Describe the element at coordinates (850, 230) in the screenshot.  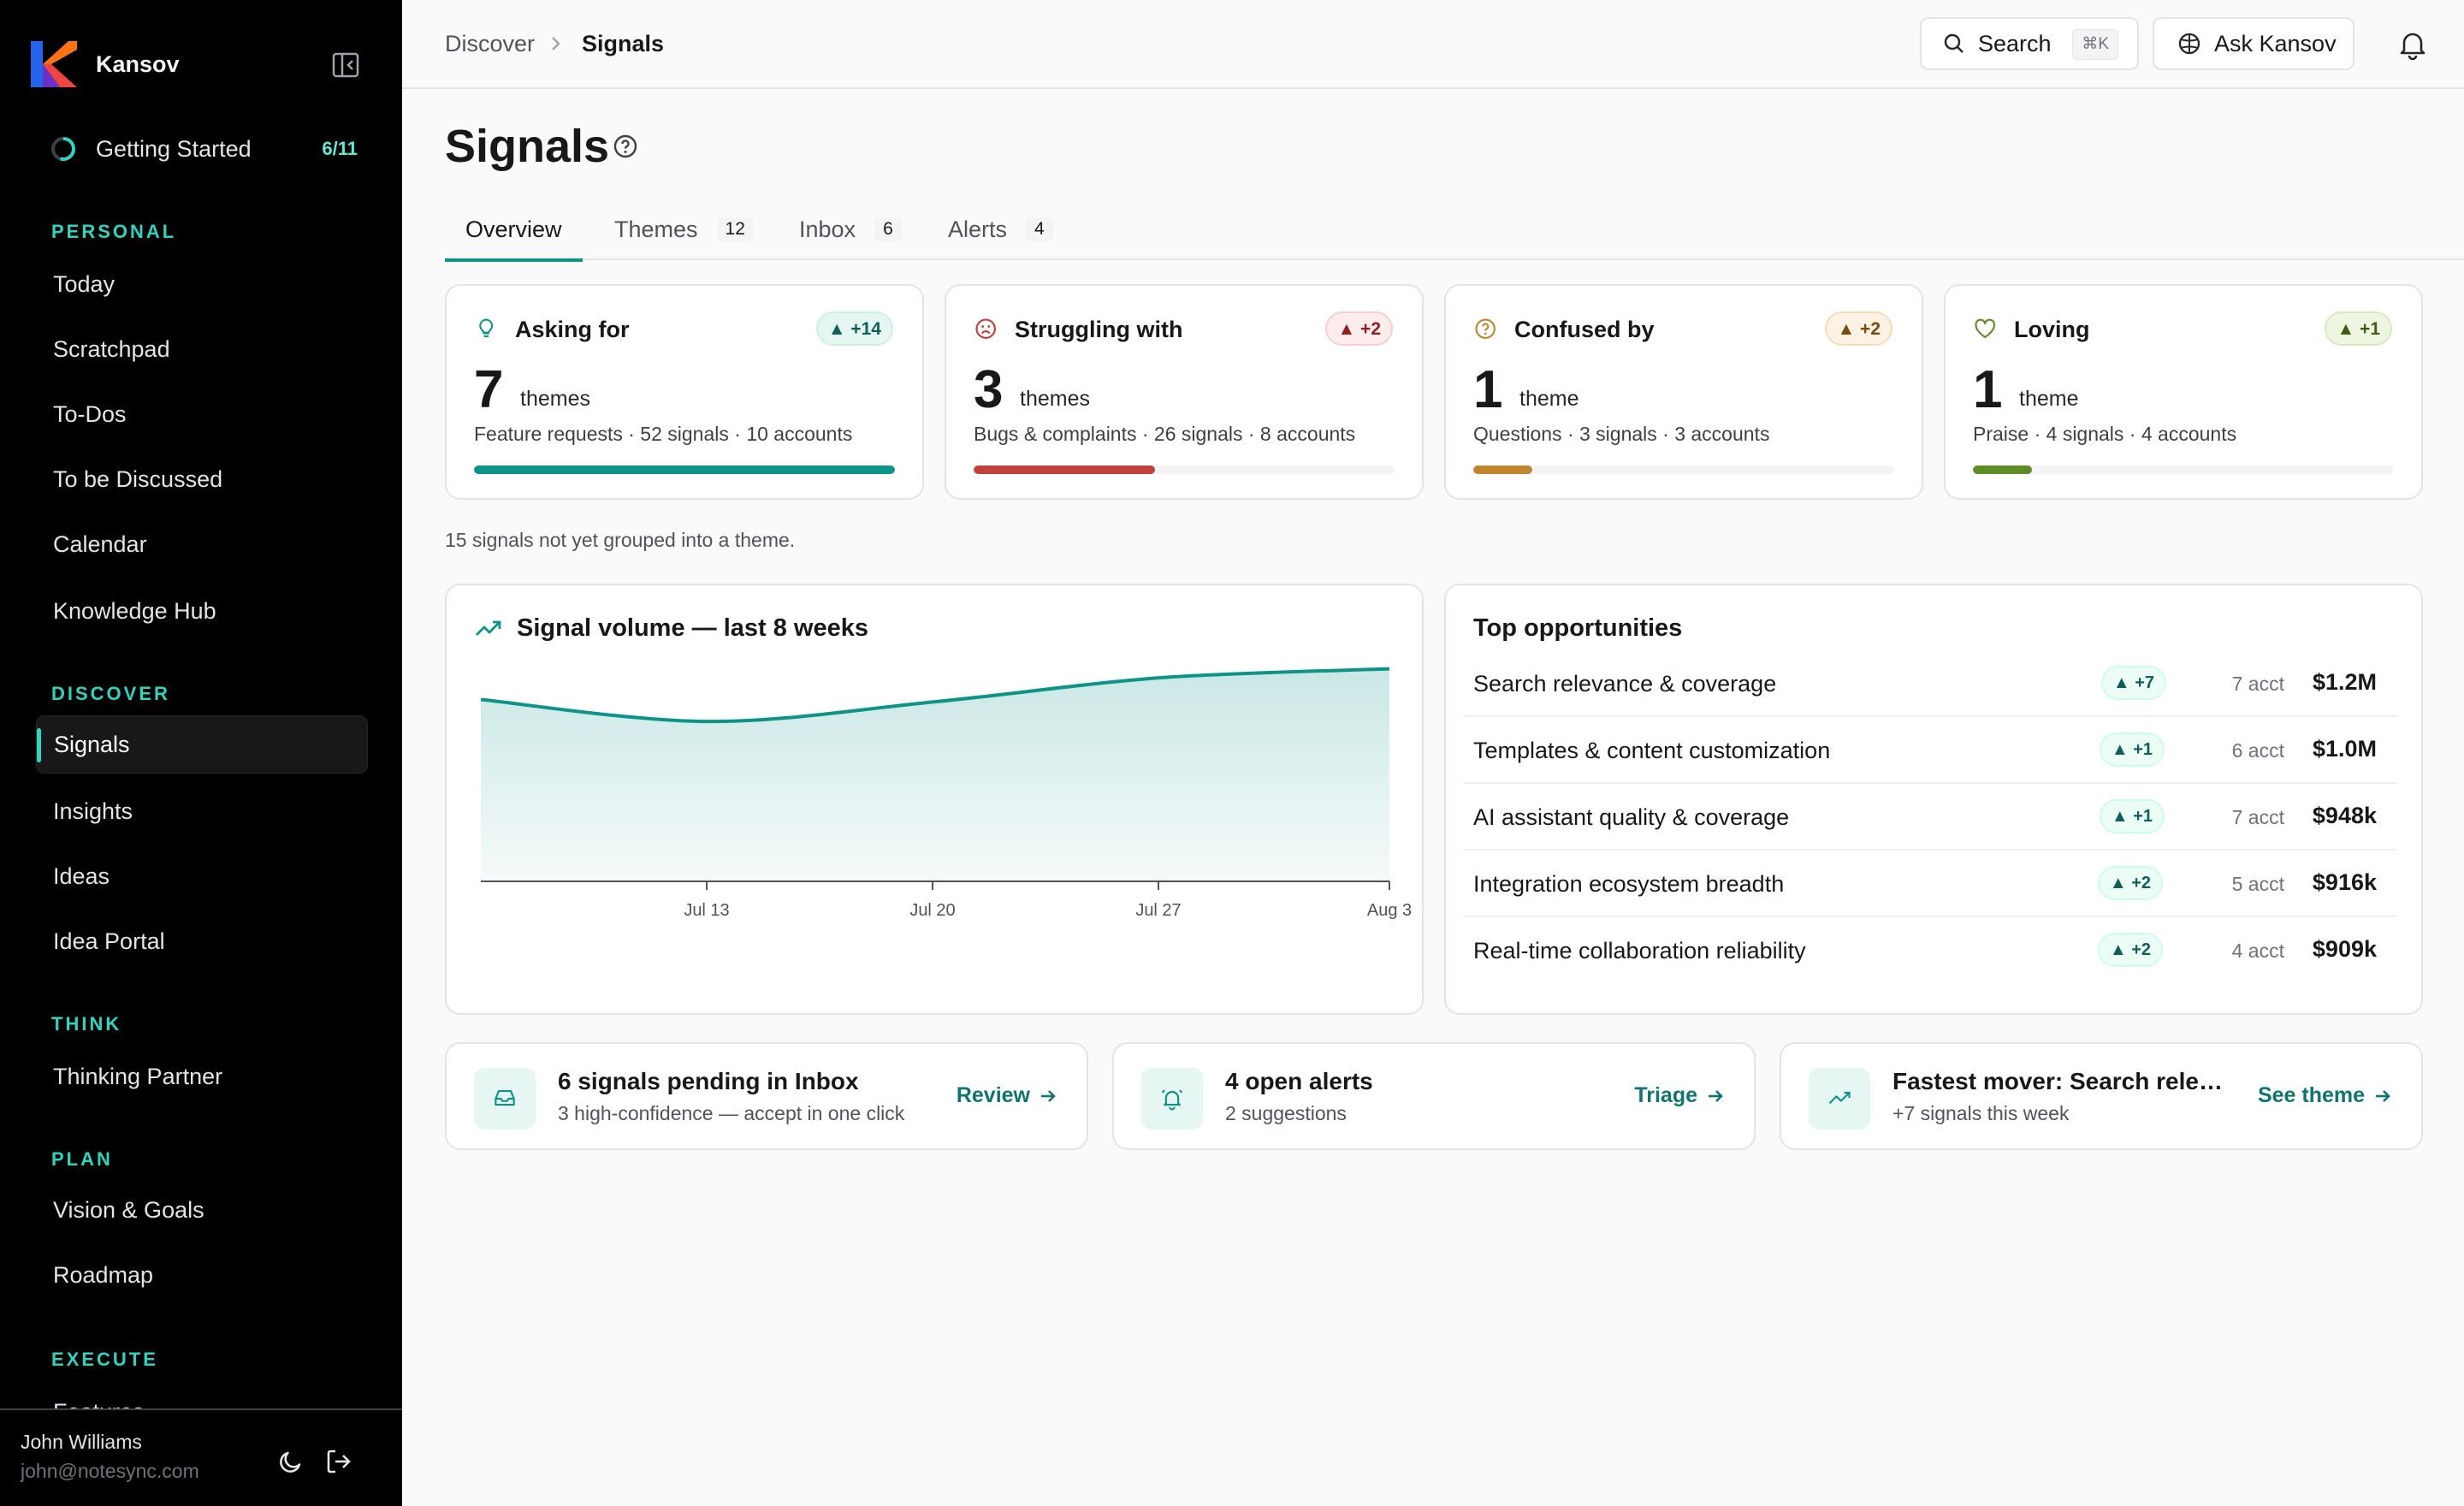
I see `tab-inbox: Inbox 6` at that location.